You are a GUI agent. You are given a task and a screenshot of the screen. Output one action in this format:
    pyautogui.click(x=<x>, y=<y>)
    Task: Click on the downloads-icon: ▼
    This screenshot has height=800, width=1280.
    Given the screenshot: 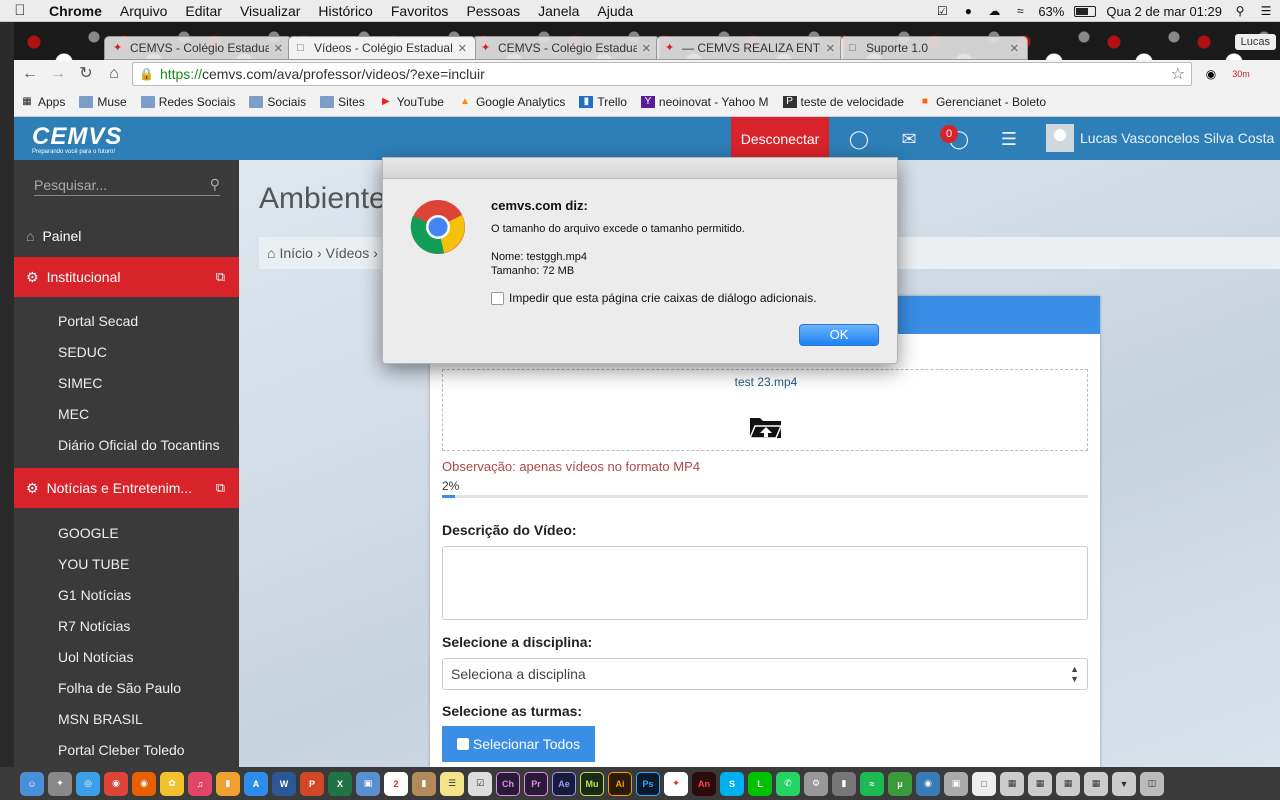 What is the action you would take?
    pyautogui.click(x=1124, y=783)
    